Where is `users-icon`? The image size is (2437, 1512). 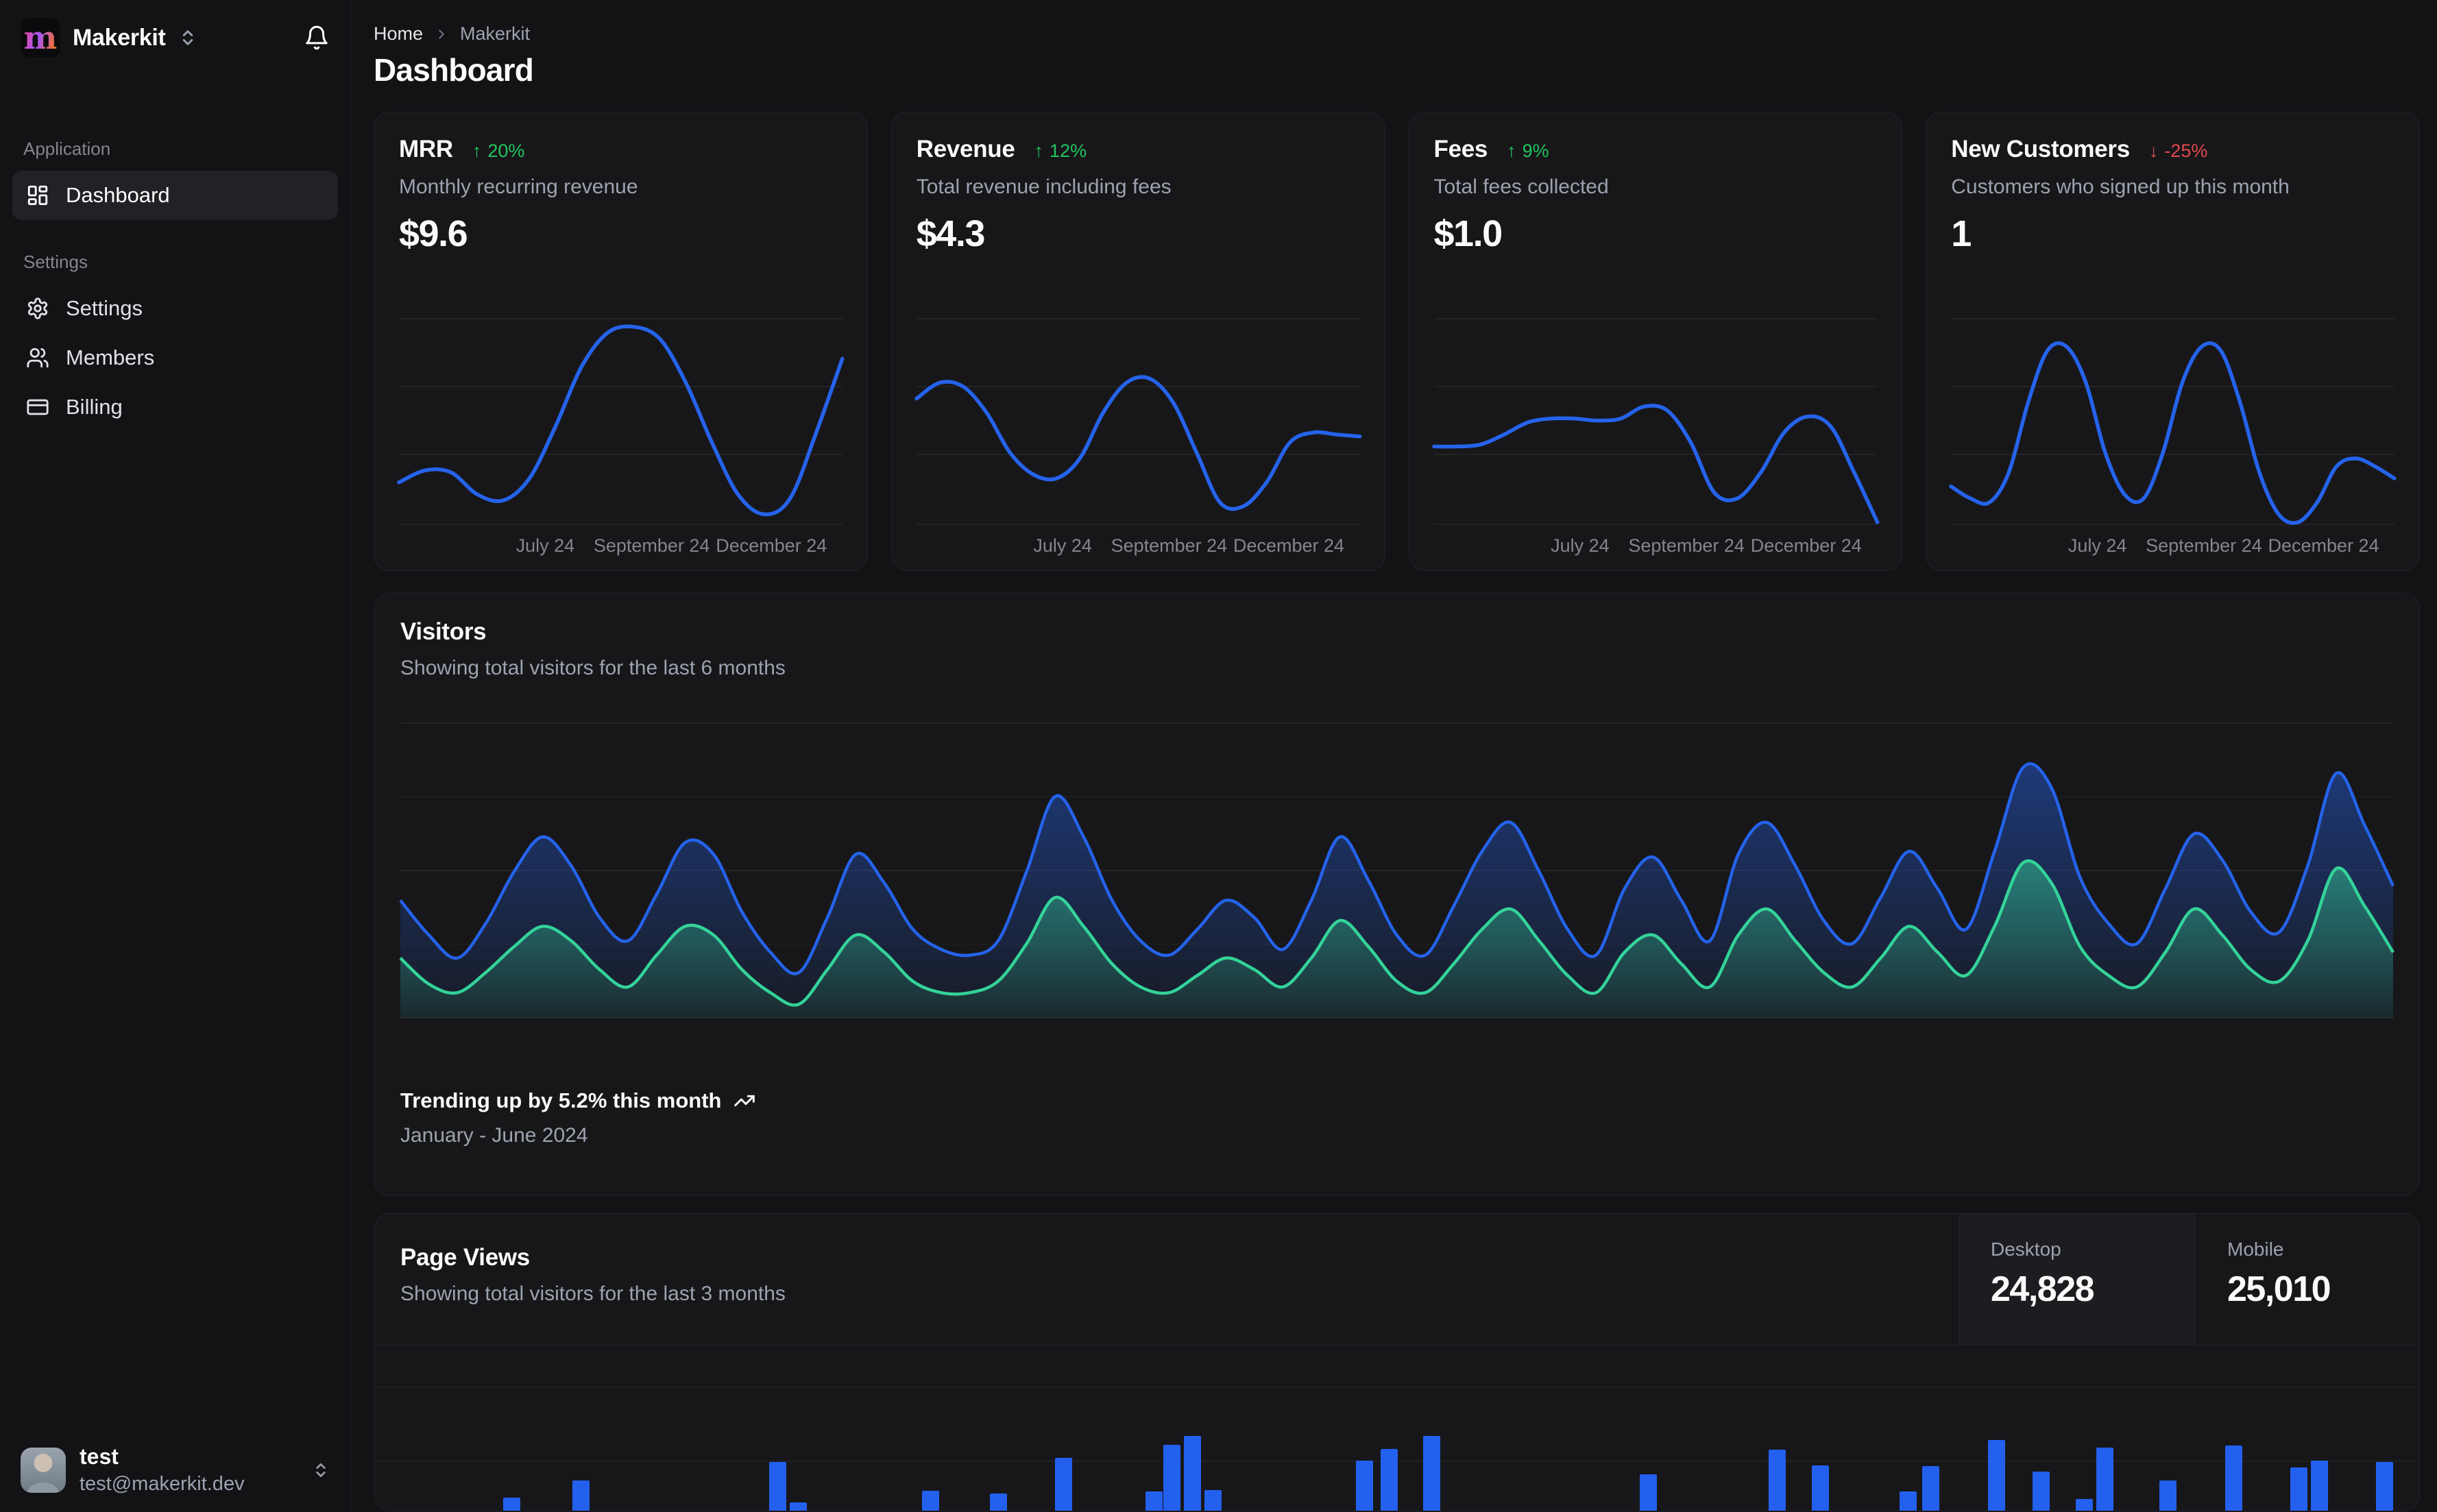
users-icon is located at coordinates (38, 358).